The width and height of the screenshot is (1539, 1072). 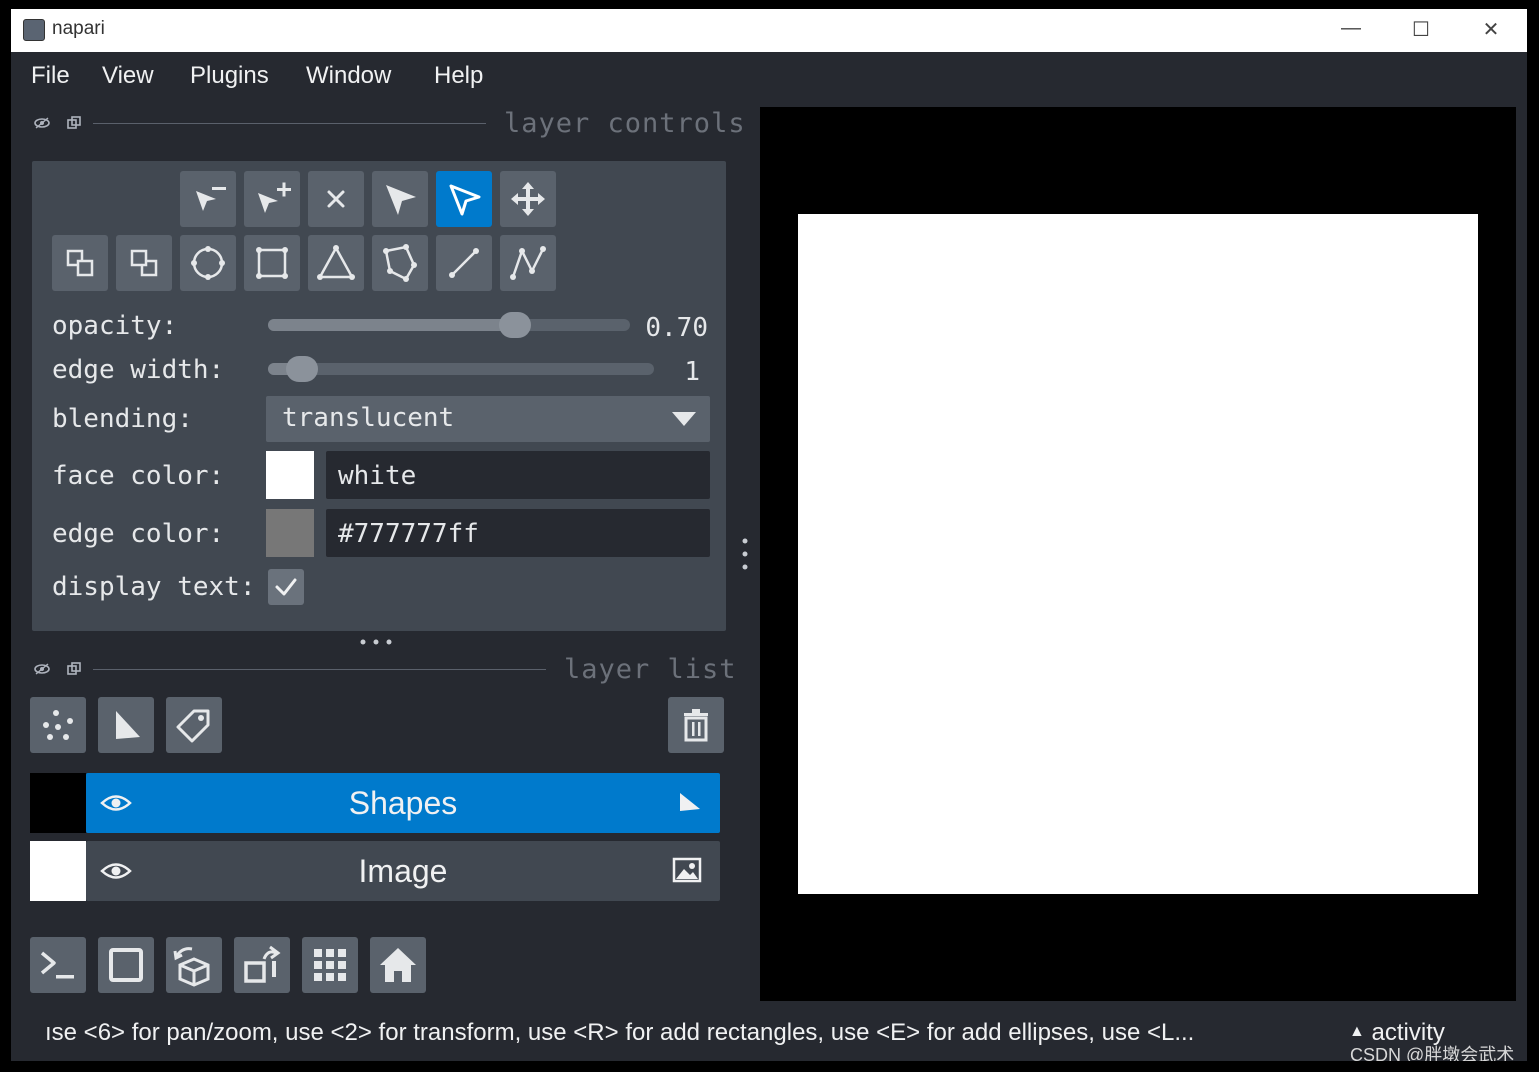 I want to click on menu-plugins: Plugins, so click(x=229, y=76).